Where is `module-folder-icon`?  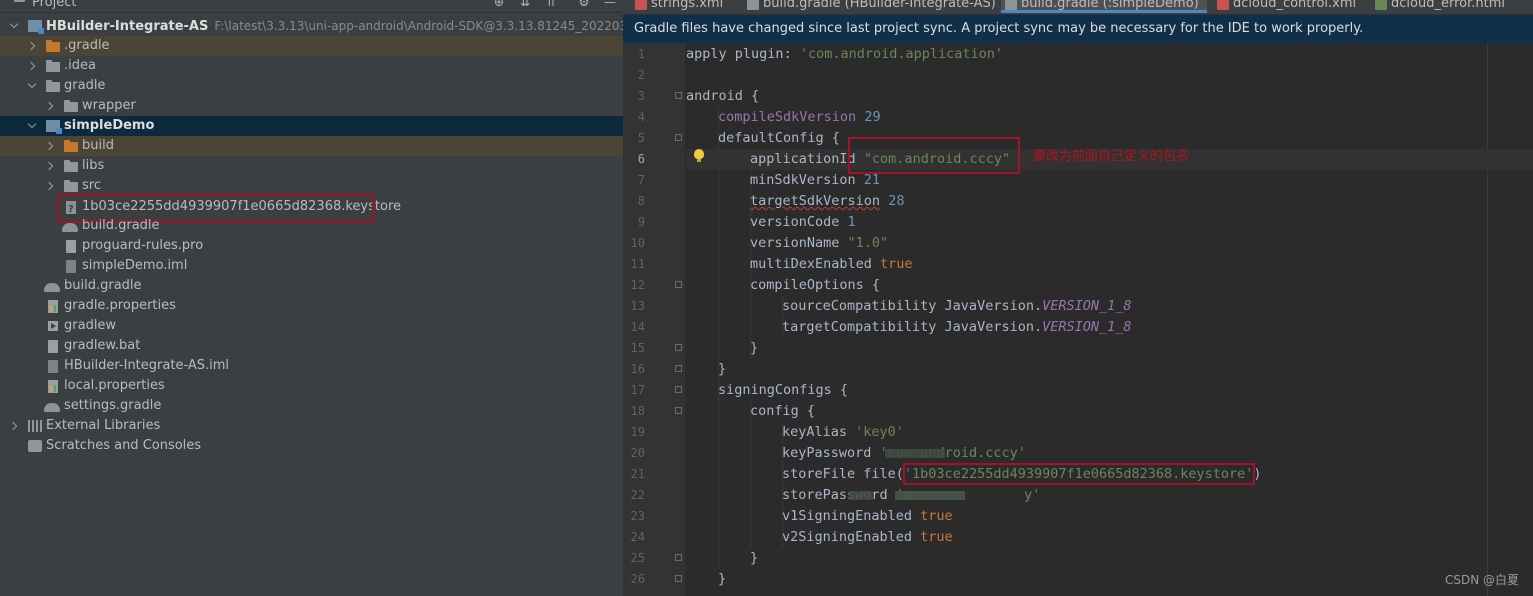
module-folder-icon is located at coordinates (54, 127).